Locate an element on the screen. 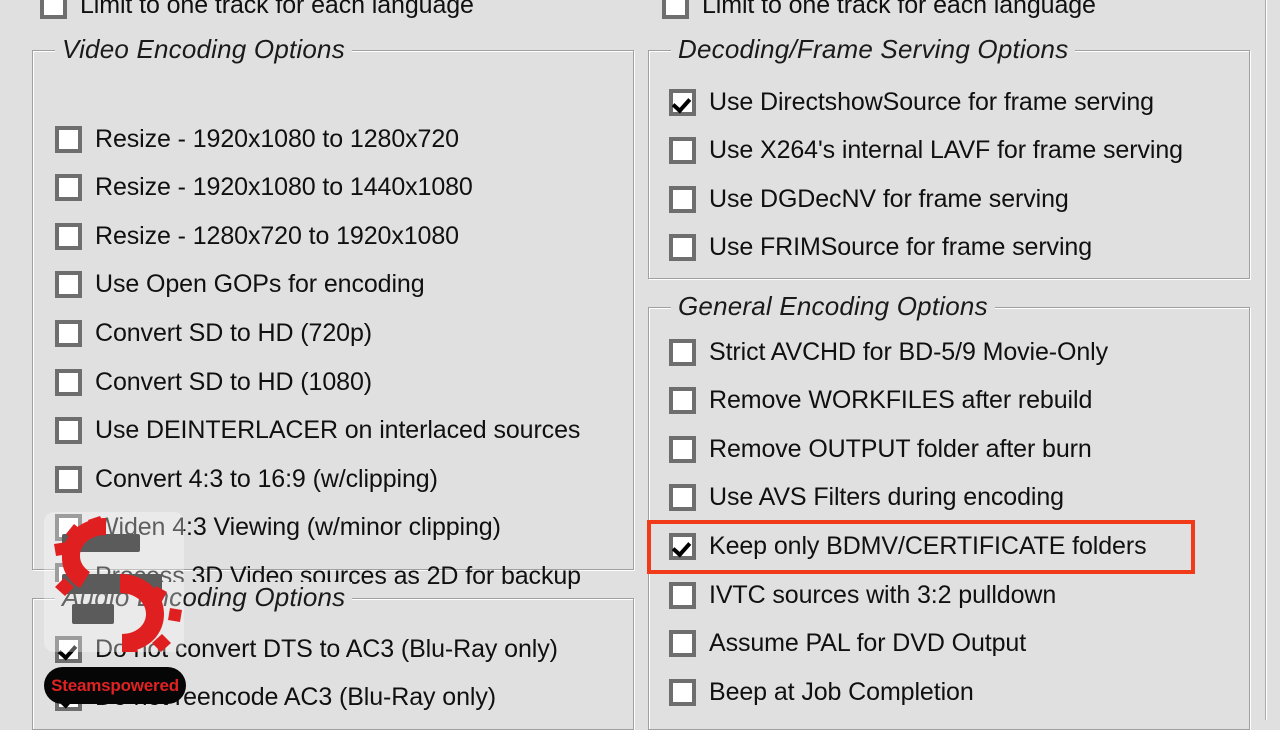  checkbox-label: Beep at Job Completion is located at coordinates (841, 691).